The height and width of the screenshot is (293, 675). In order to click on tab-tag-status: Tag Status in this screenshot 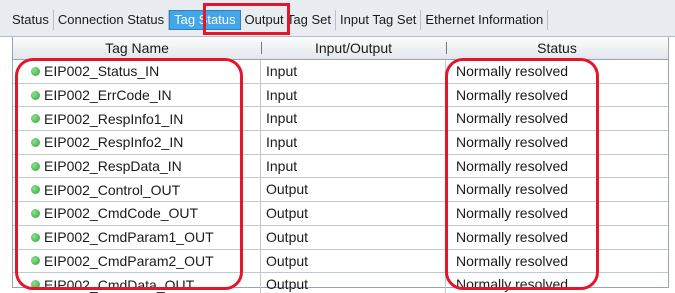, I will do `click(205, 20)`.